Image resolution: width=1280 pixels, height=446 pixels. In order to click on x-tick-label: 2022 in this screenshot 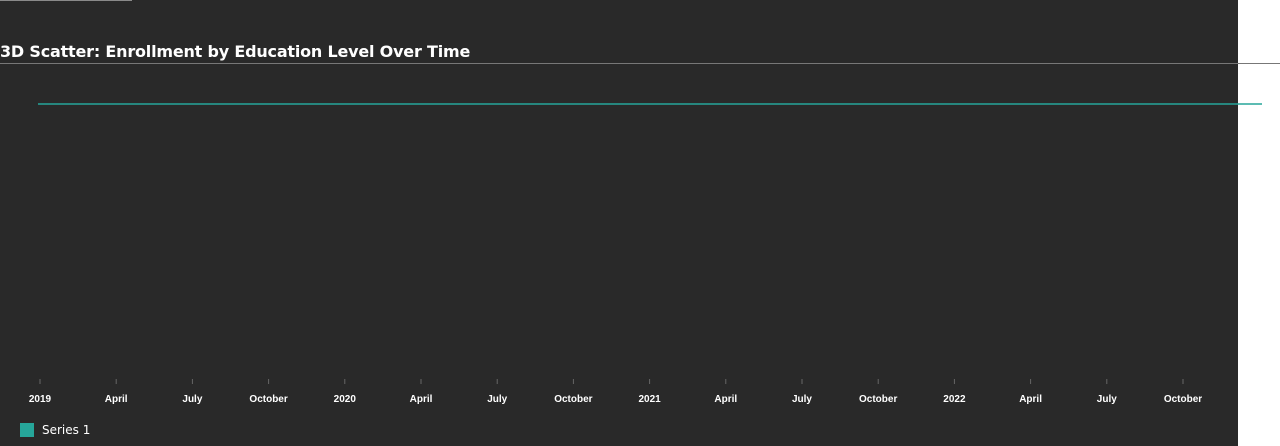, I will do `click(954, 399)`.